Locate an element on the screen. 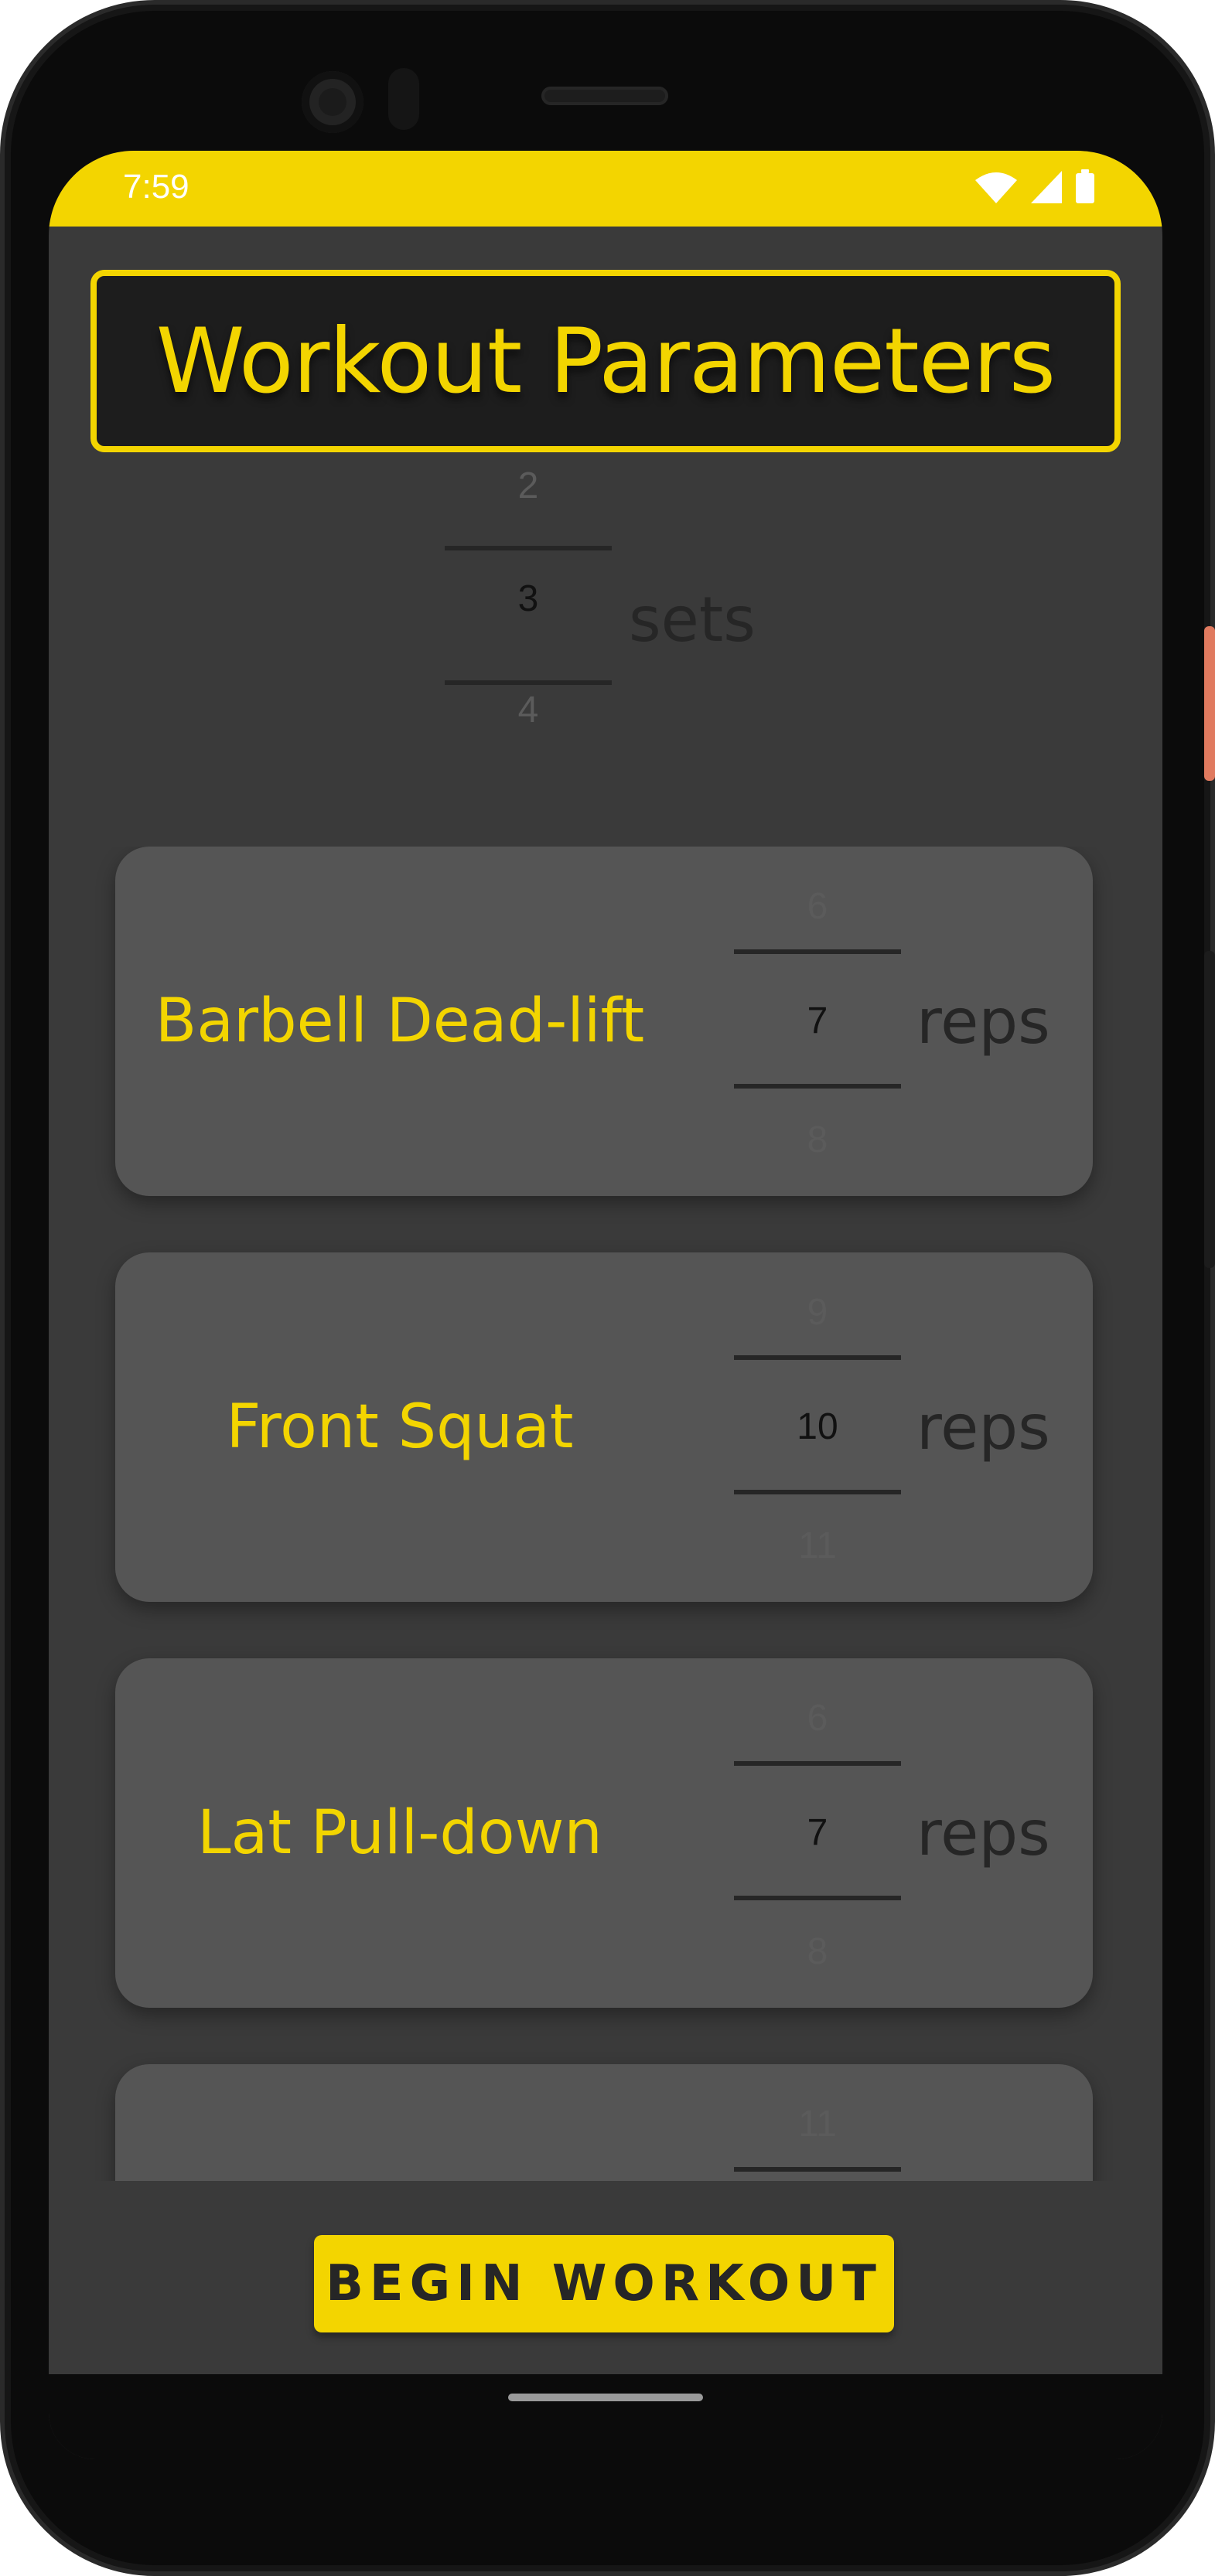 The height and width of the screenshot is (2576, 1215). status-icons is located at coordinates (1034, 187).